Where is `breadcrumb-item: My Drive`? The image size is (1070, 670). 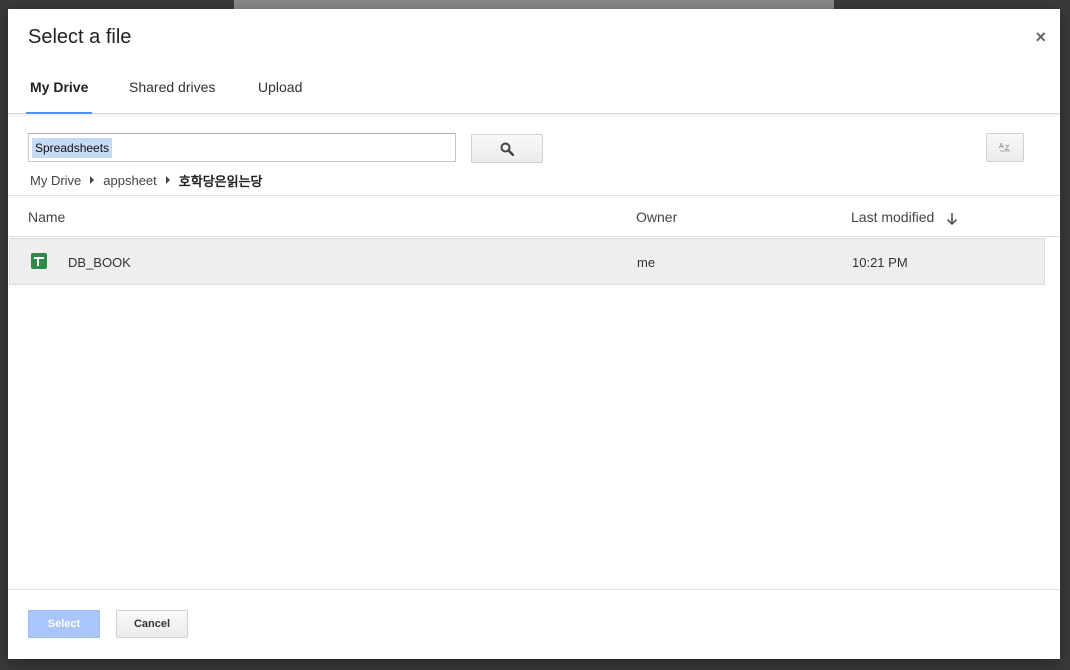
breadcrumb-item: My Drive is located at coordinates (55, 180).